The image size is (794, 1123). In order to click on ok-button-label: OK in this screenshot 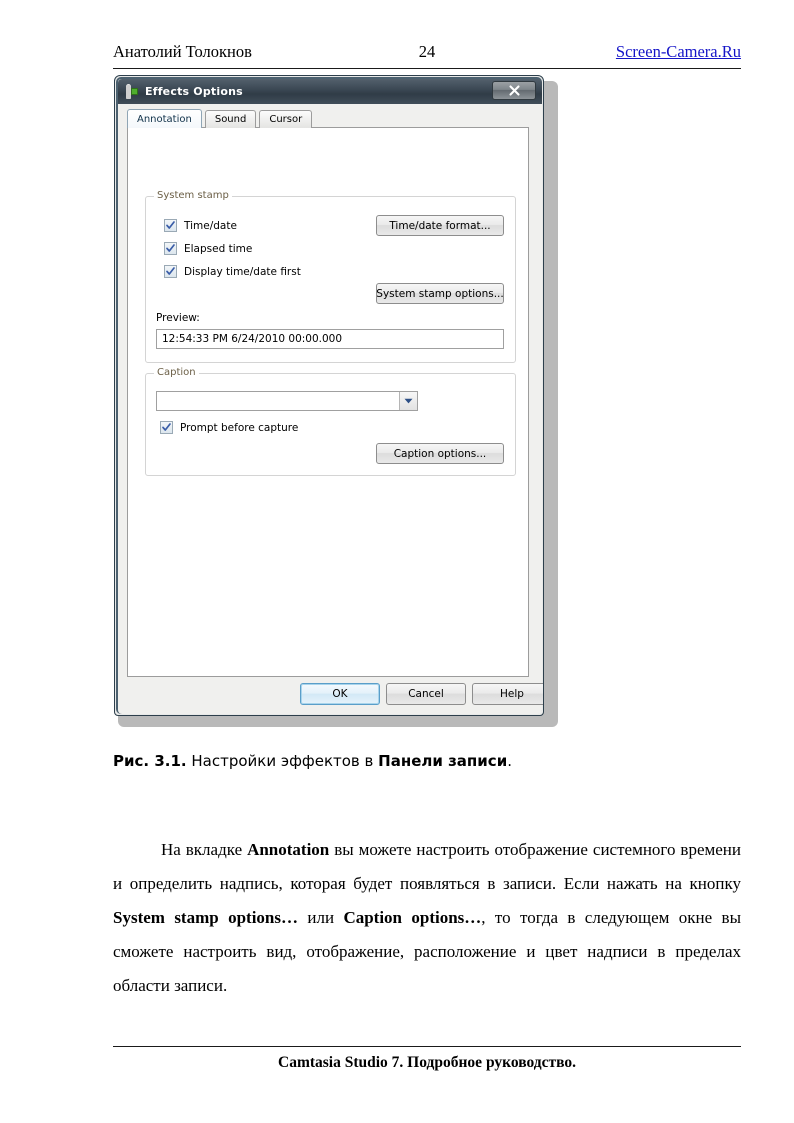, I will do `click(340, 694)`.